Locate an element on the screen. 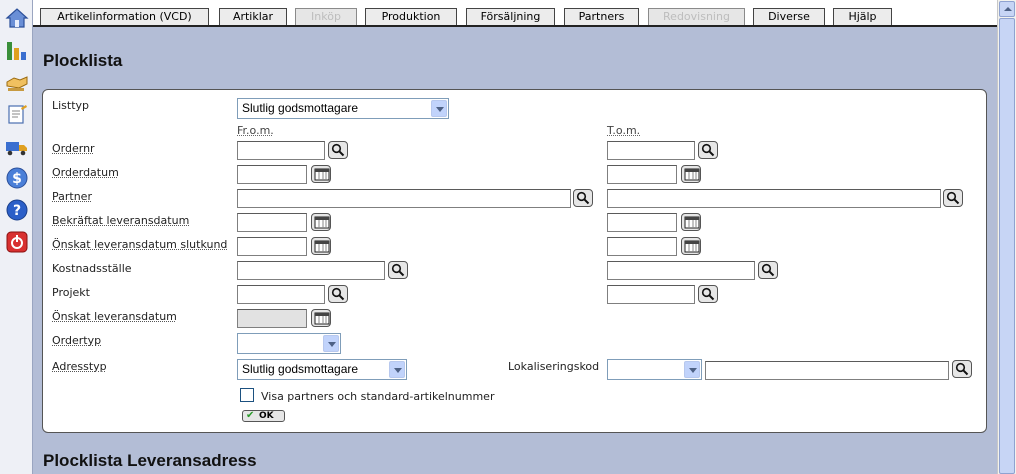 This screenshot has height=474, width=1016. bekraftat-leveransdatum-label: Bekräftat leveransdatum is located at coordinates (121, 220).